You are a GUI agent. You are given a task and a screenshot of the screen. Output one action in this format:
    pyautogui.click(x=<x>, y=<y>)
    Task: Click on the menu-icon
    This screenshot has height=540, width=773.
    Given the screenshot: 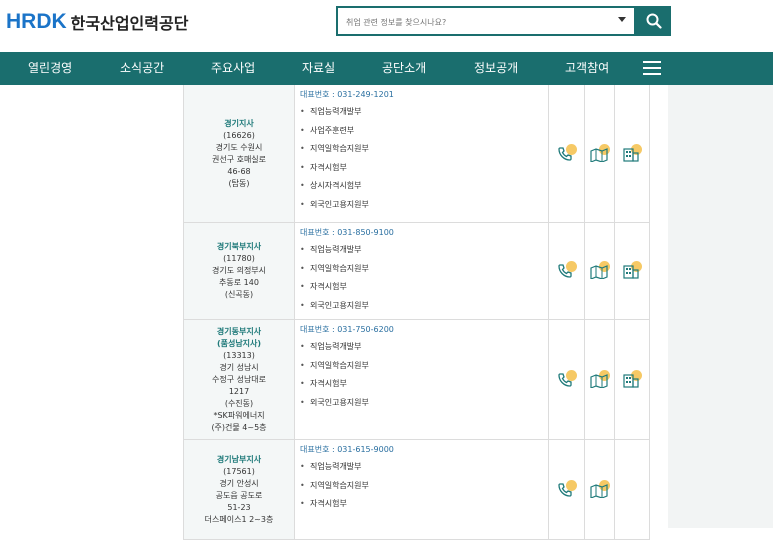 What is the action you would take?
    pyautogui.click(x=652, y=68)
    